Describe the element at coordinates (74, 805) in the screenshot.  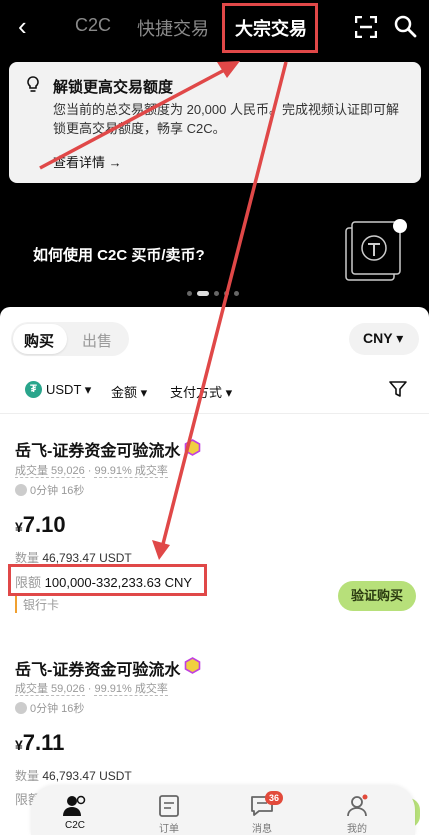
I see `person-icon` at that location.